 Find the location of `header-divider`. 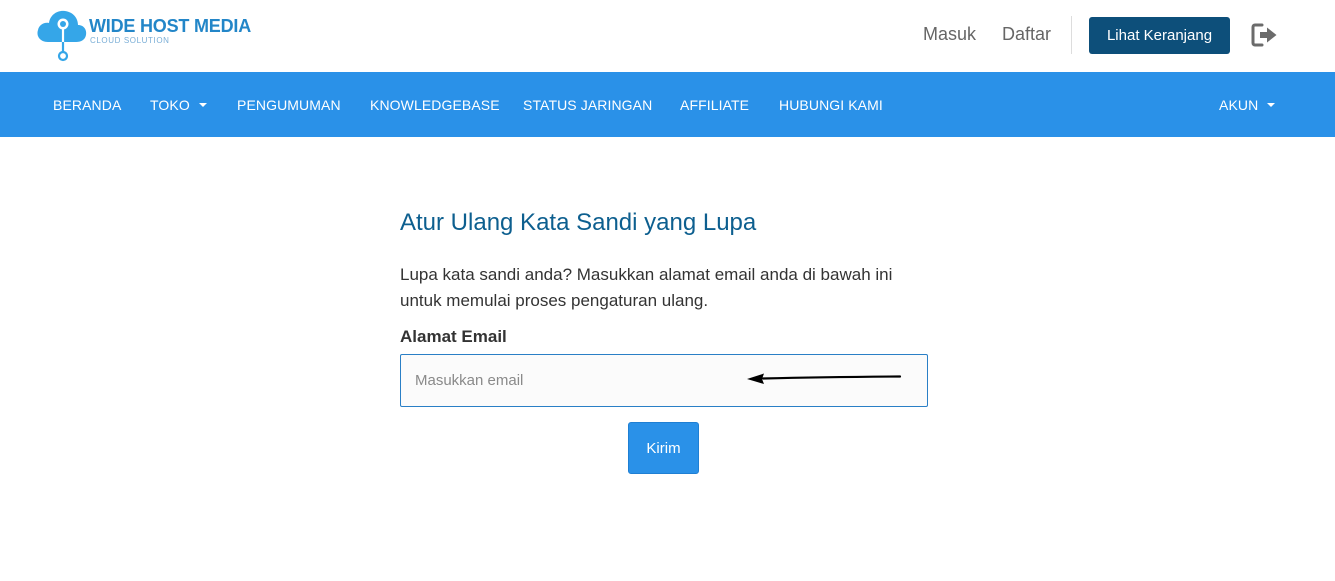

header-divider is located at coordinates (1071, 35).